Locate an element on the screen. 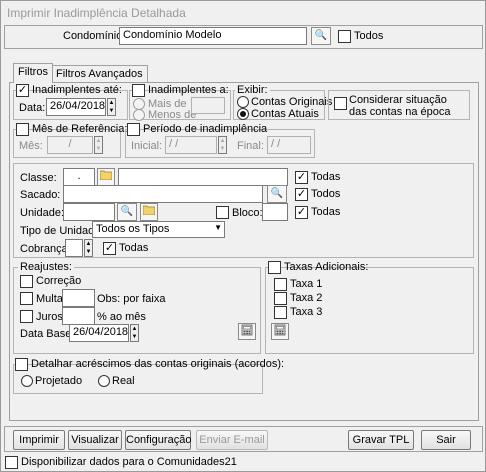  multa-checkbox is located at coordinates (26, 298).